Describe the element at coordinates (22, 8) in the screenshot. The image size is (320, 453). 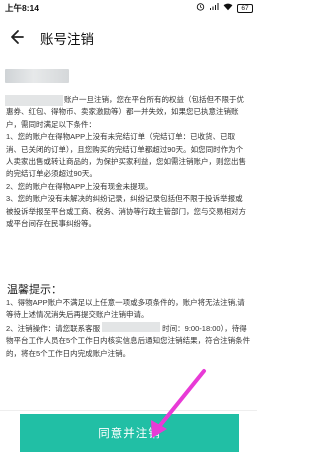
I see `status-time: 上午8:14` at that location.